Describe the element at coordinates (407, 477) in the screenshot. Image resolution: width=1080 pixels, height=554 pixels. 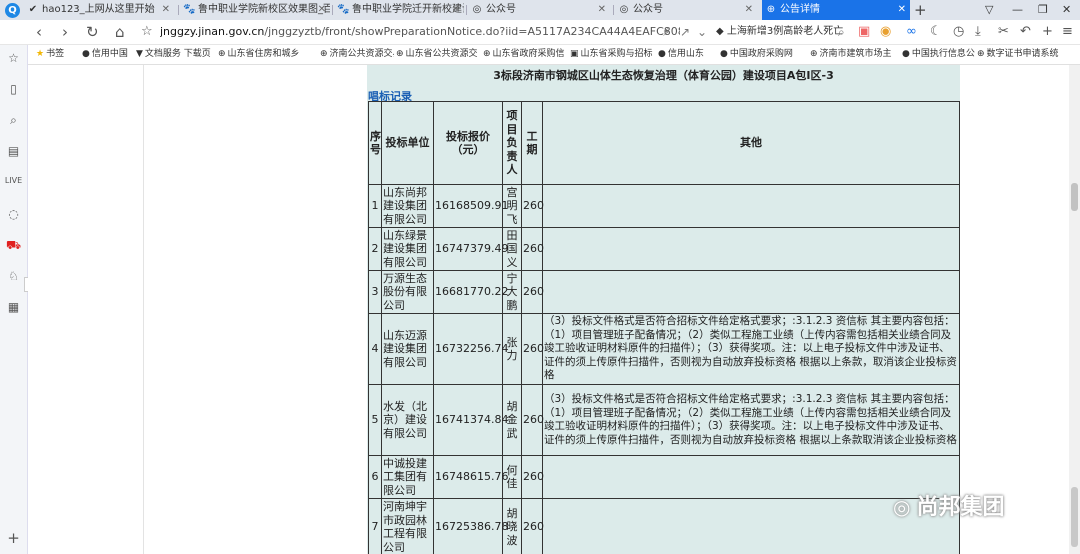
I see `cell-bidder: 中诚投建工集团有限公司` at that location.